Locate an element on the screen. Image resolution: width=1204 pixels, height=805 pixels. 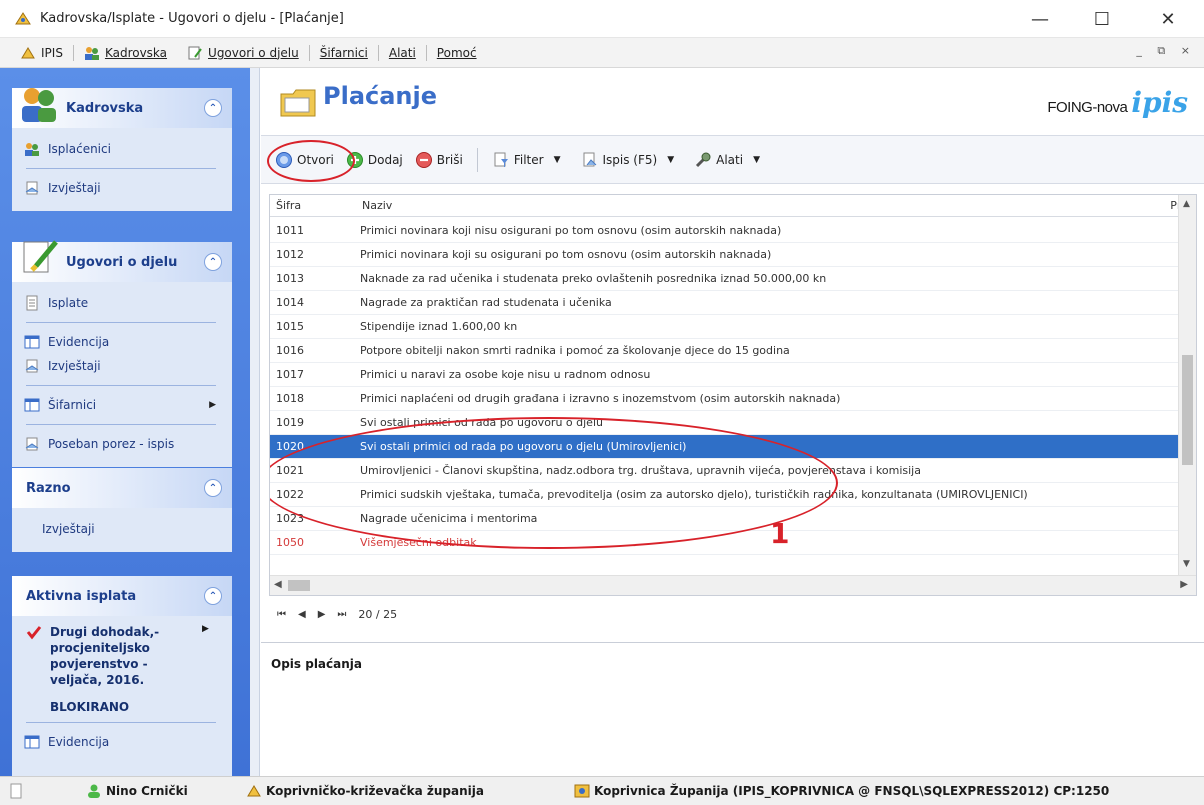
annotation-number-1: 1 is located at coordinates (780, 533).